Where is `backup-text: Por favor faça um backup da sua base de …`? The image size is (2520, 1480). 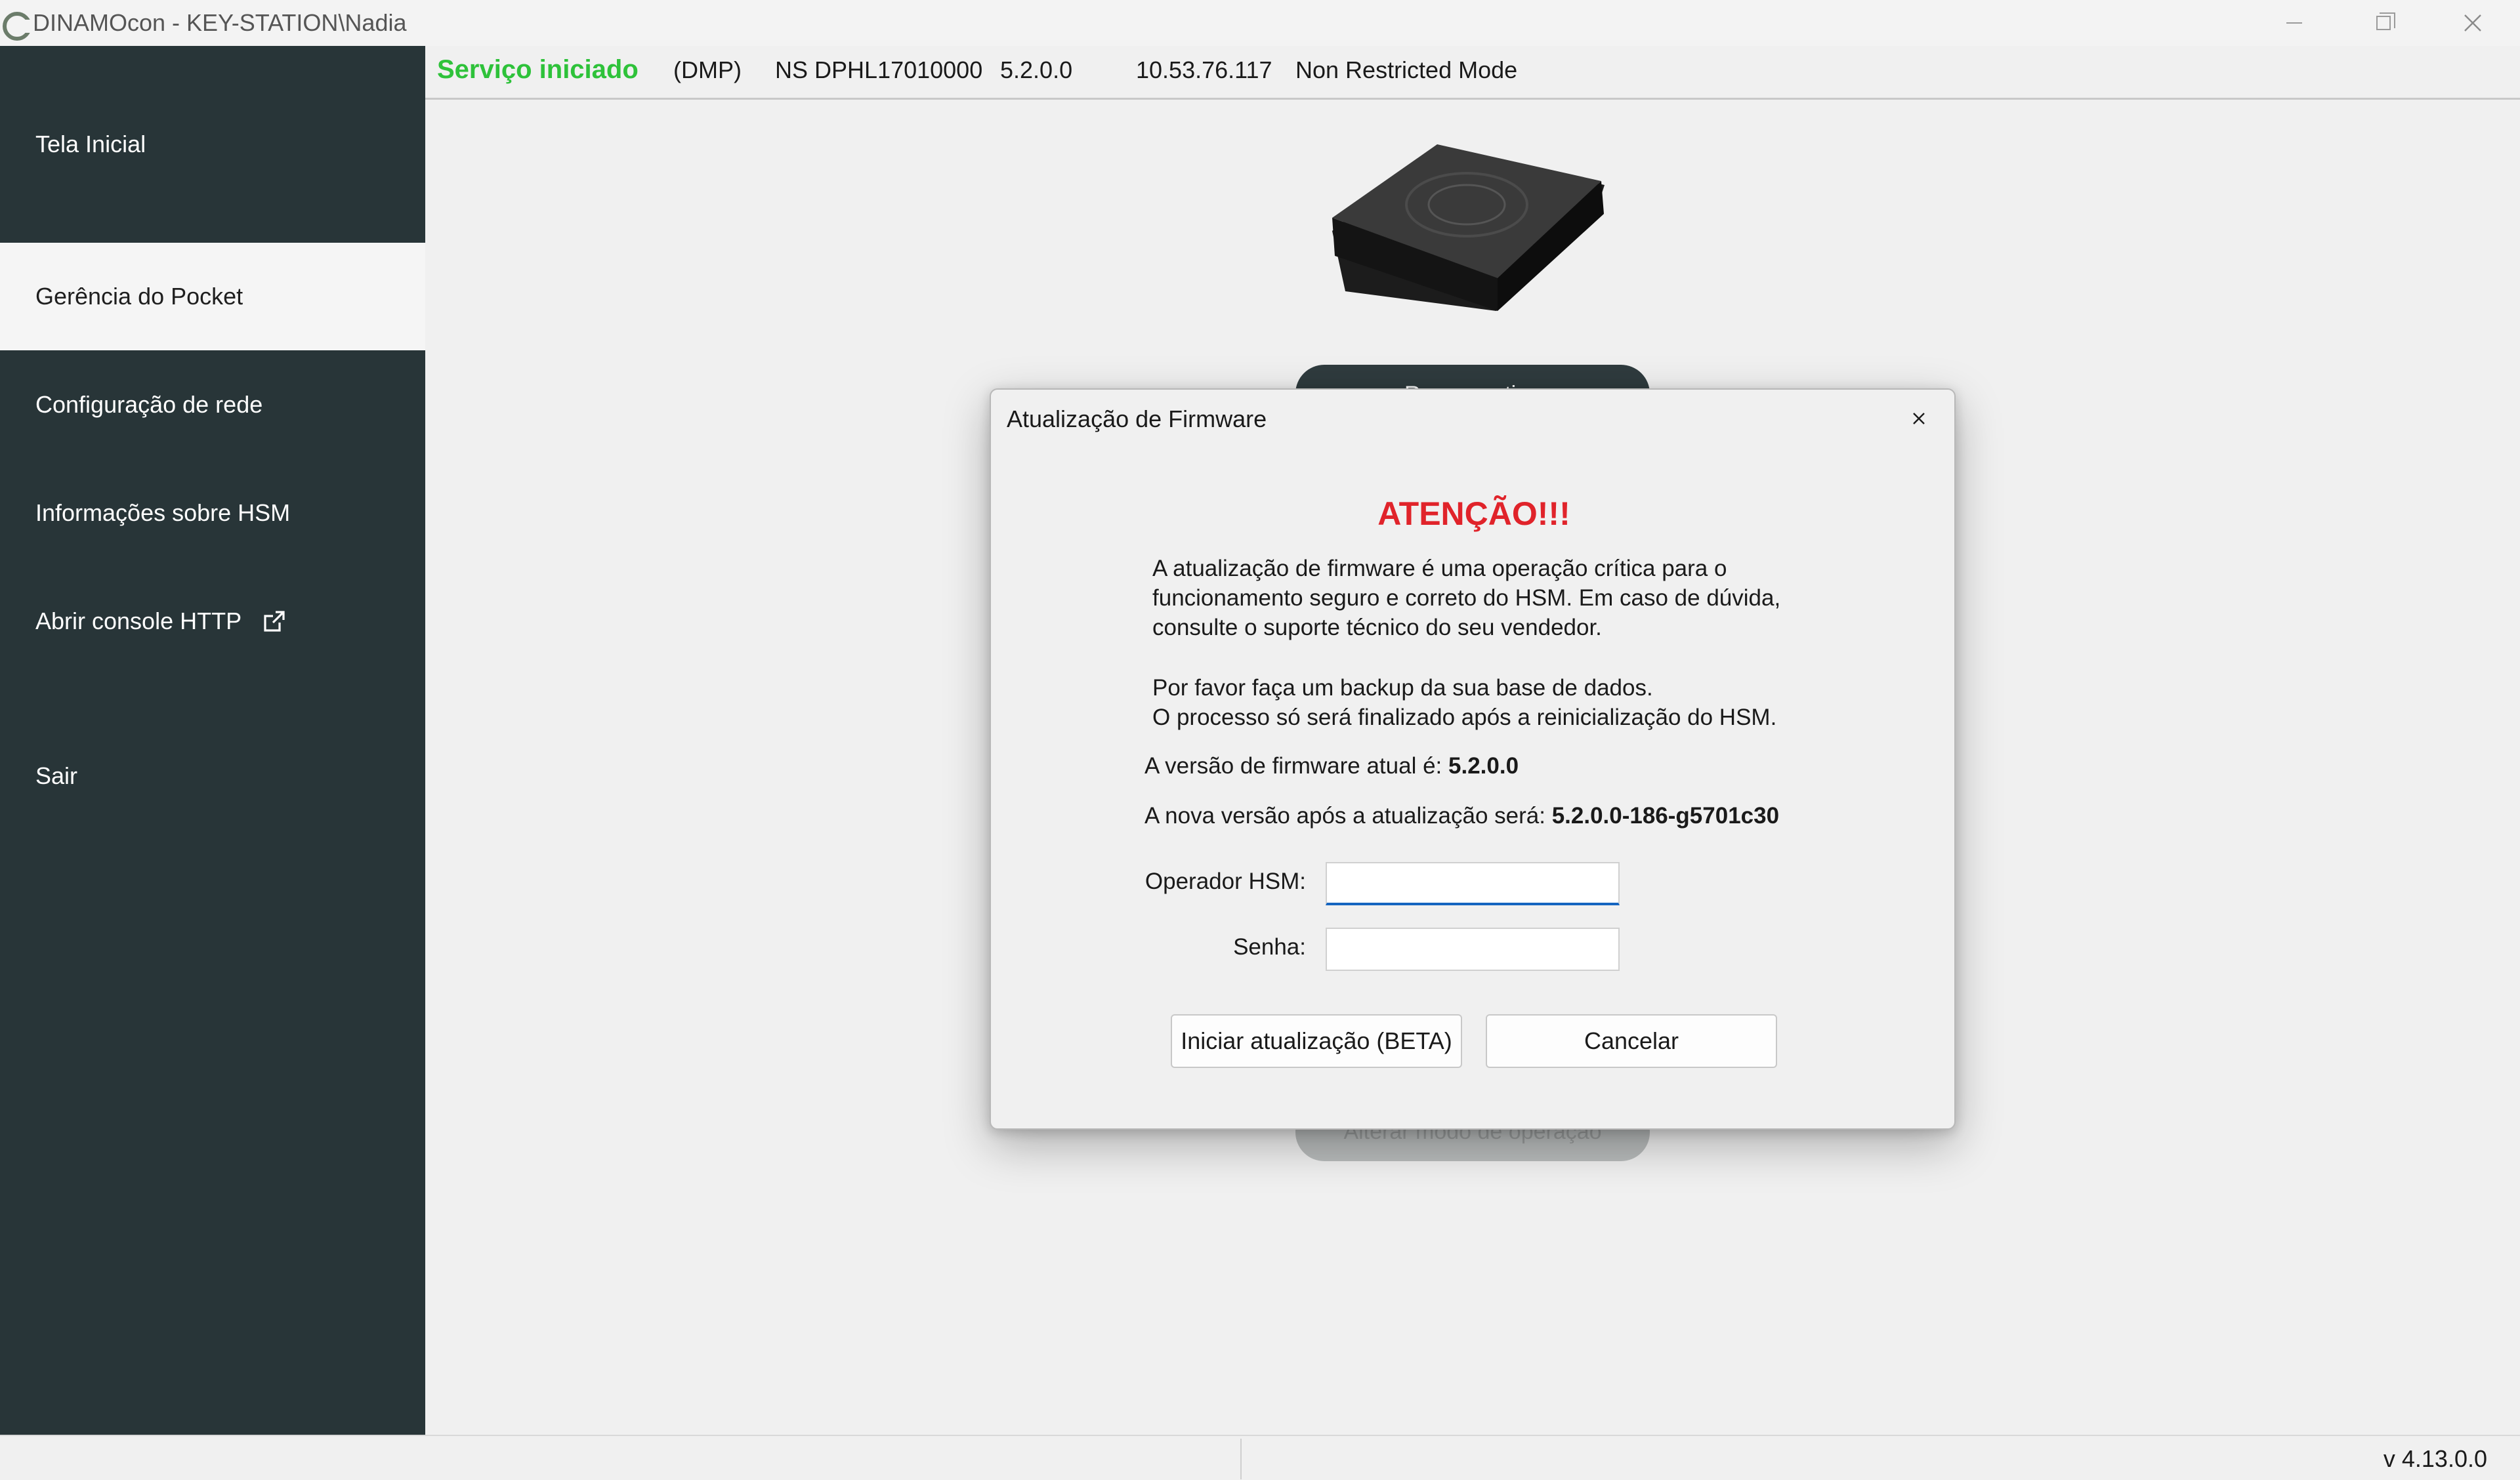
backup-text: Por favor faça um backup da sua base de … is located at coordinates (1493, 703).